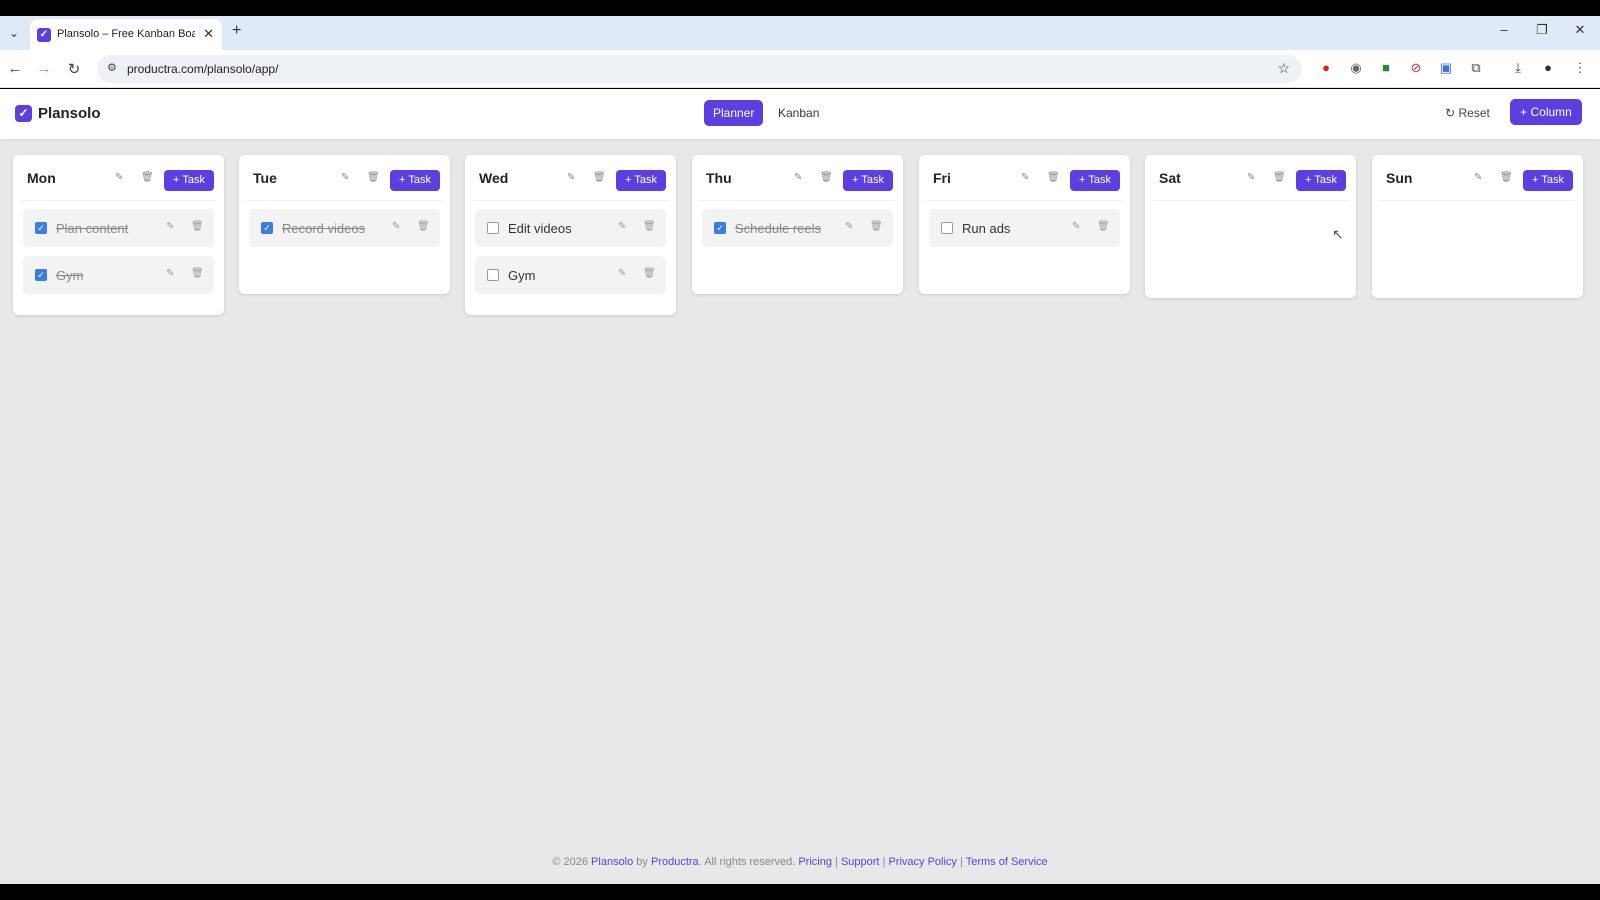  Describe the element at coordinates (118, 275) in the screenshot. I see `task-card: ✓ Gym ✎ 🗑` at that location.